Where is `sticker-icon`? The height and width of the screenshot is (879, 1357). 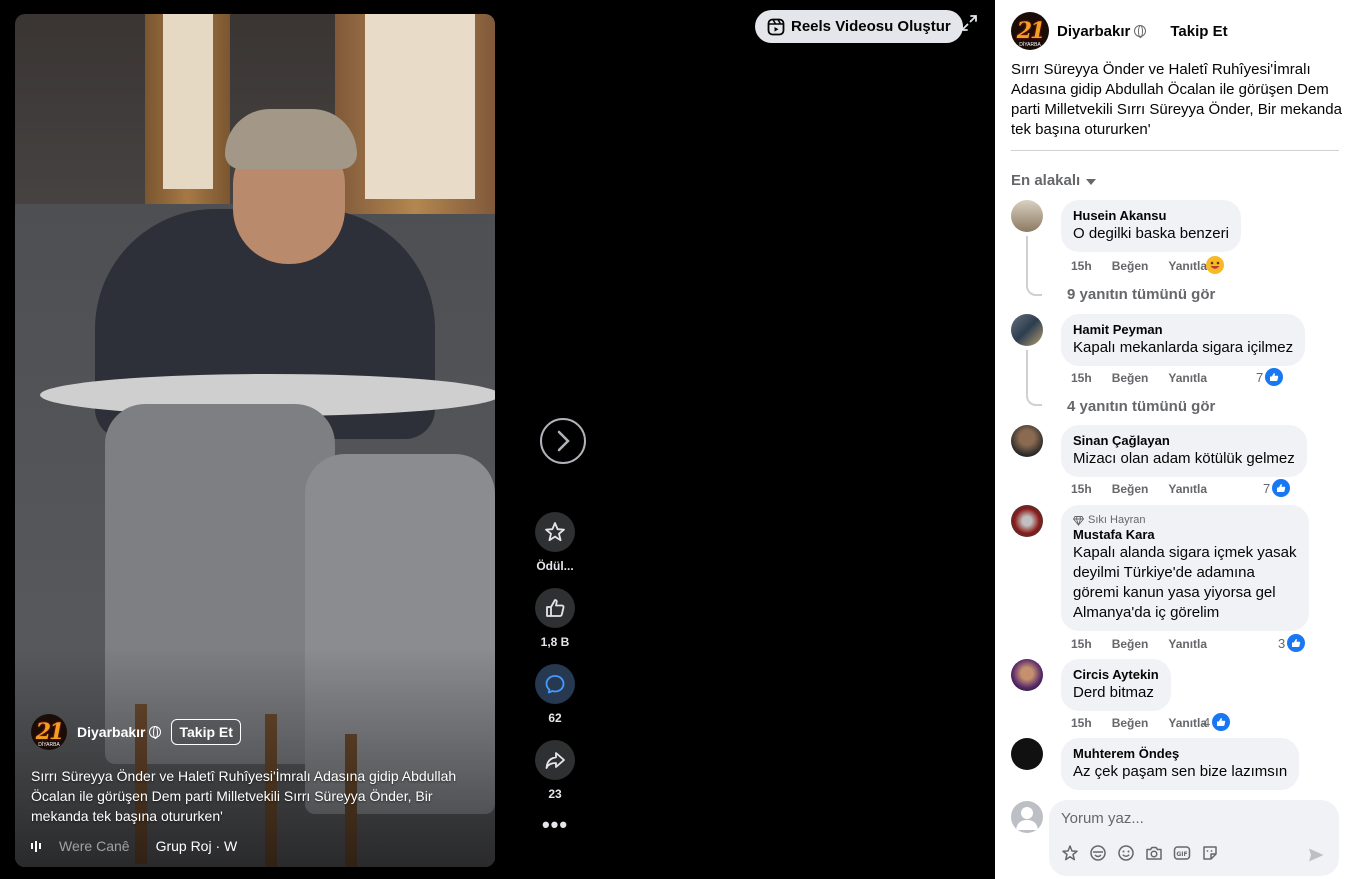
sticker-icon is located at coordinates (1210, 853).